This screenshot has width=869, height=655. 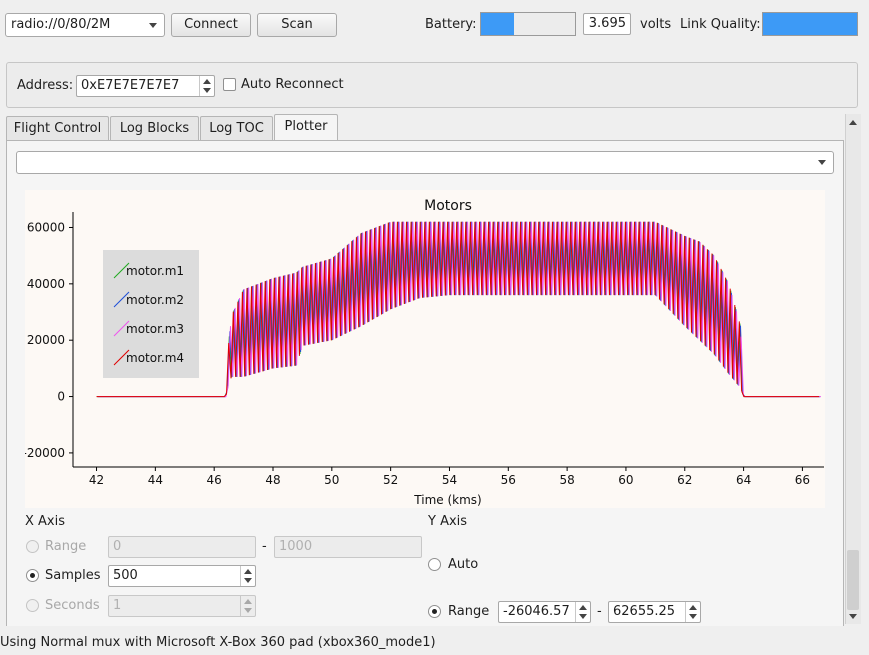 I want to click on volts-label: volts, so click(x=656, y=24).